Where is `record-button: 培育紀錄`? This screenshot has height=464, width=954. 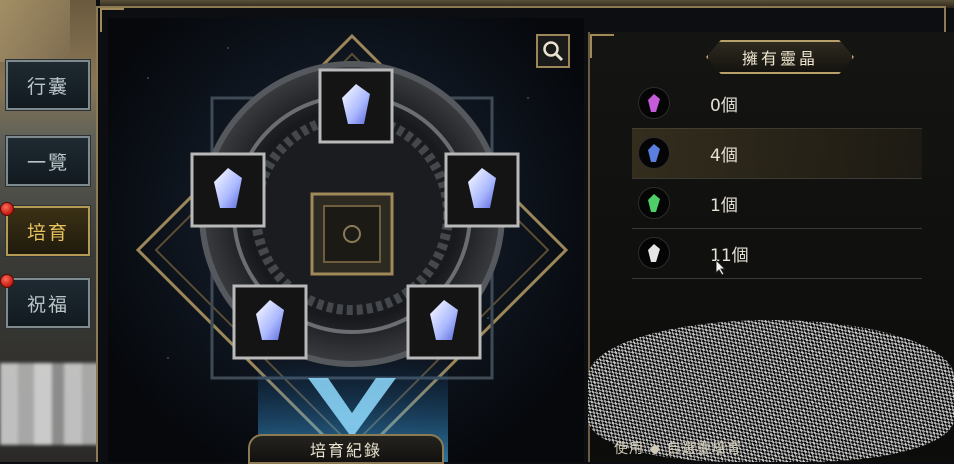 record-button: 培育紀錄 is located at coordinates (346, 449).